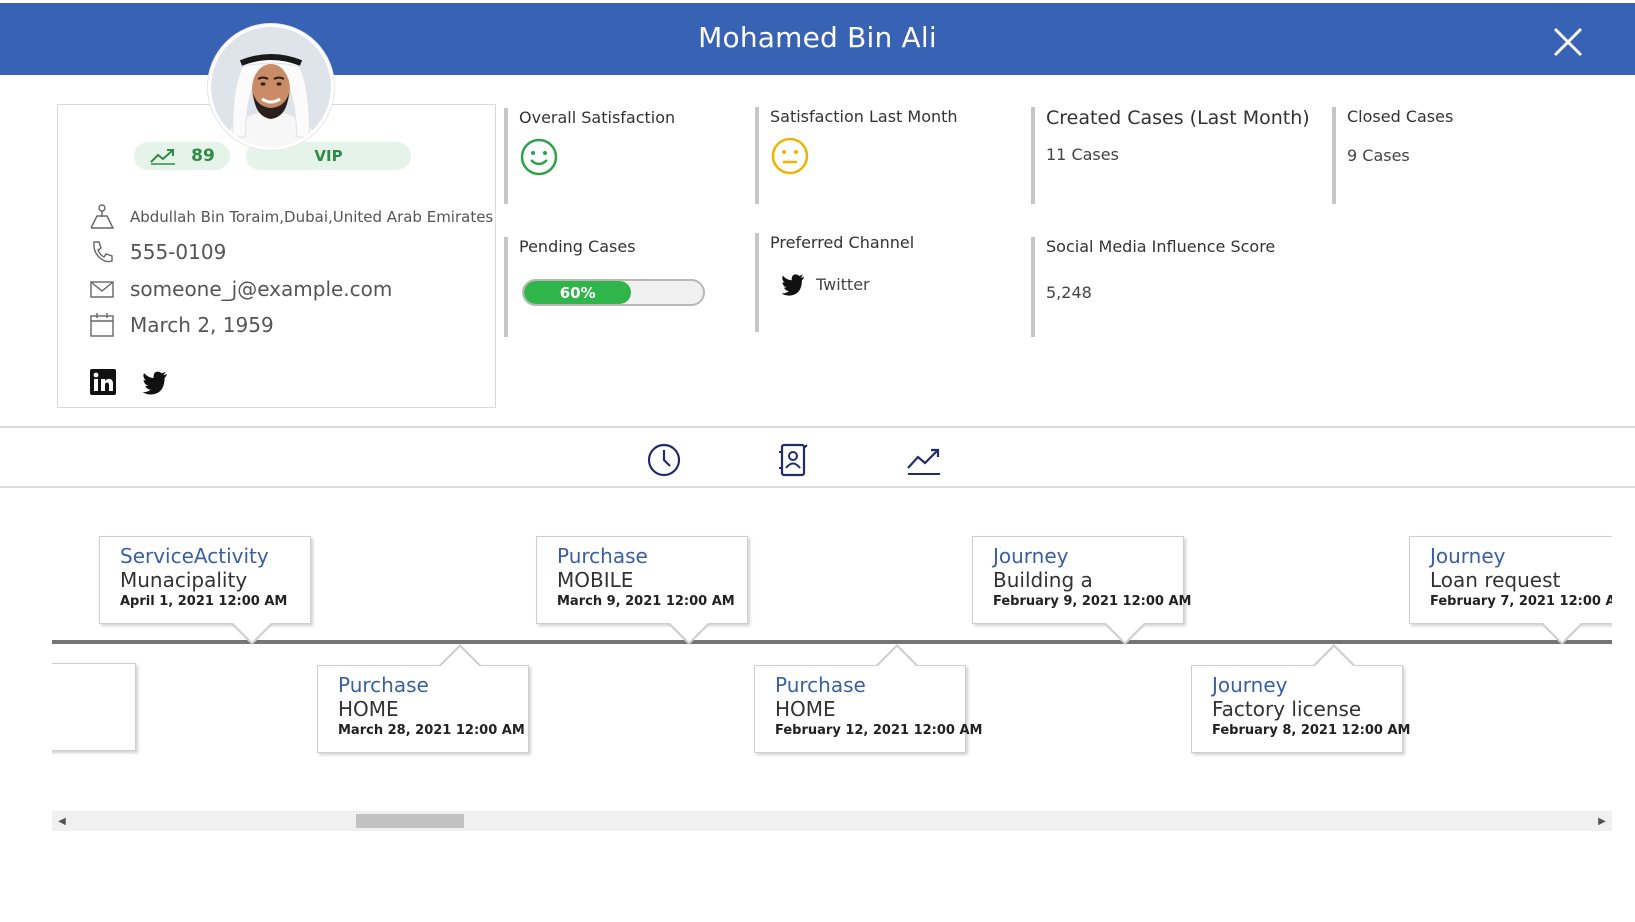 Image resolution: width=1635 pixels, height=922 pixels. Describe the element at coordinates (817, 457) in the screenshot. I see `view-tab-bar` at that location.